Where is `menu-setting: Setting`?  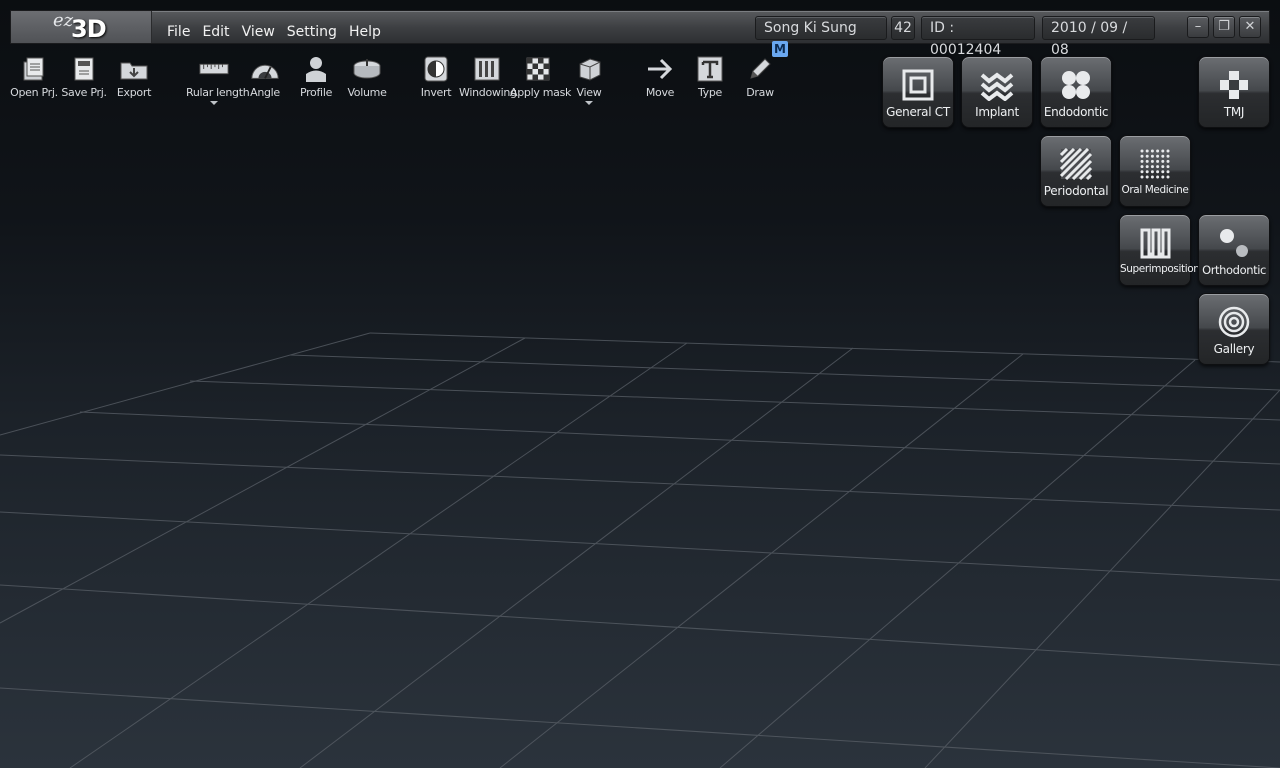 menu-setting: Setting is located at coordinates (312, 27).